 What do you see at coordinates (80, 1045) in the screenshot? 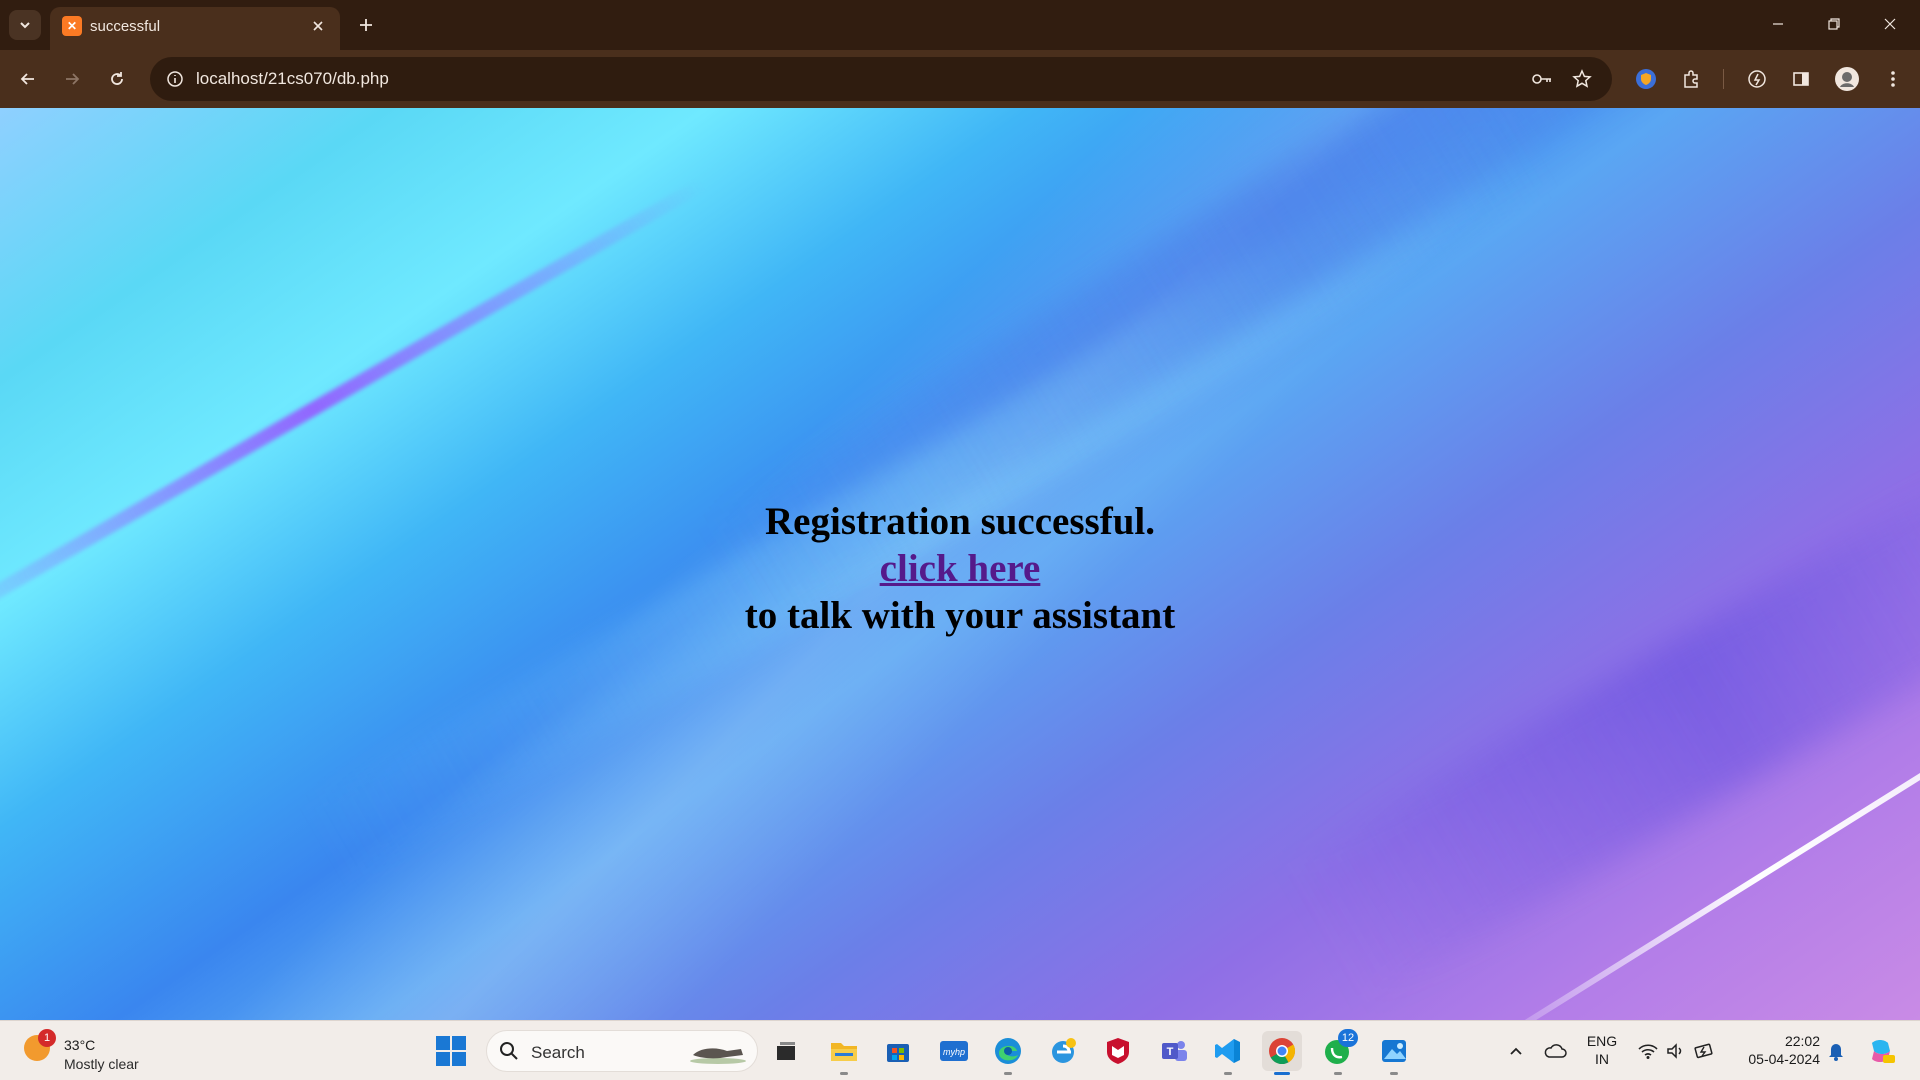
I see `weather-temp: 33°C` at bounding box center [80, 1045].